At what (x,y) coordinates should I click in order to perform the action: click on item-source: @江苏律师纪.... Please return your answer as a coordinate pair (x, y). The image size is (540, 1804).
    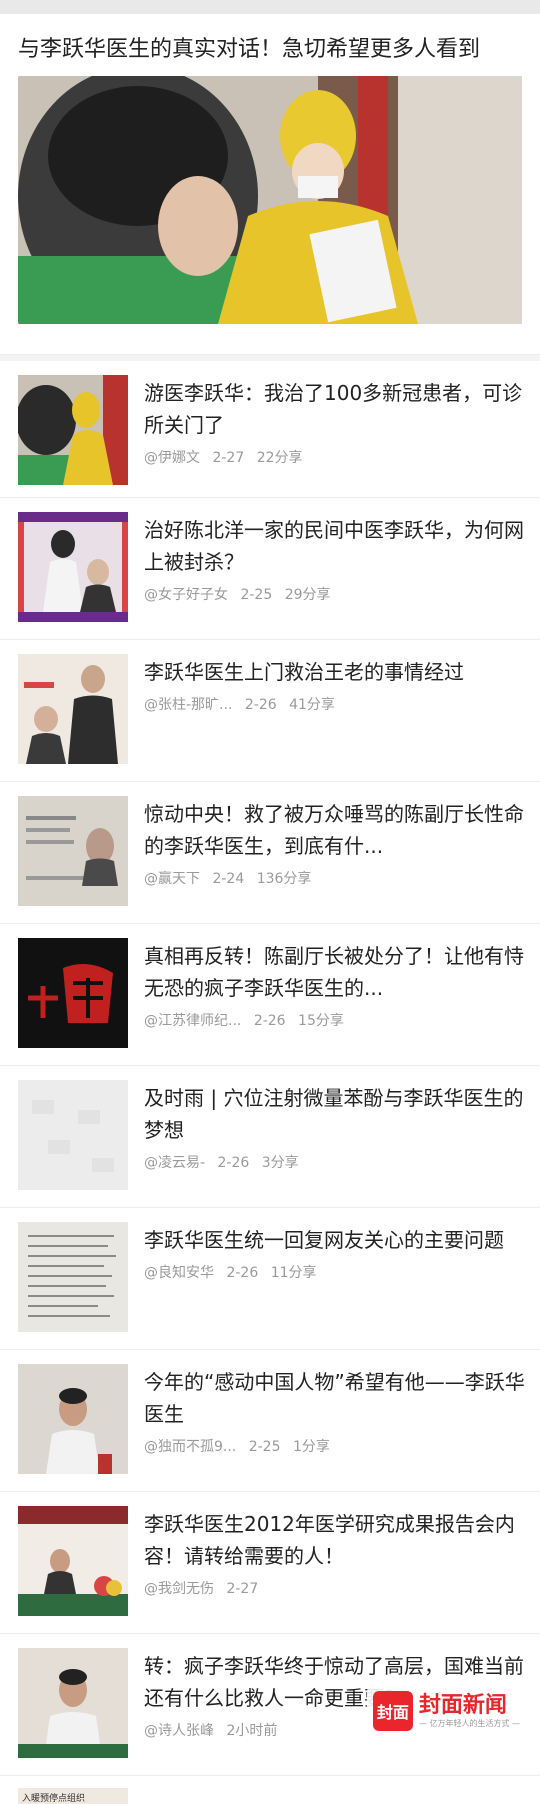
    Looking at the image, I should click on (193, 1021).